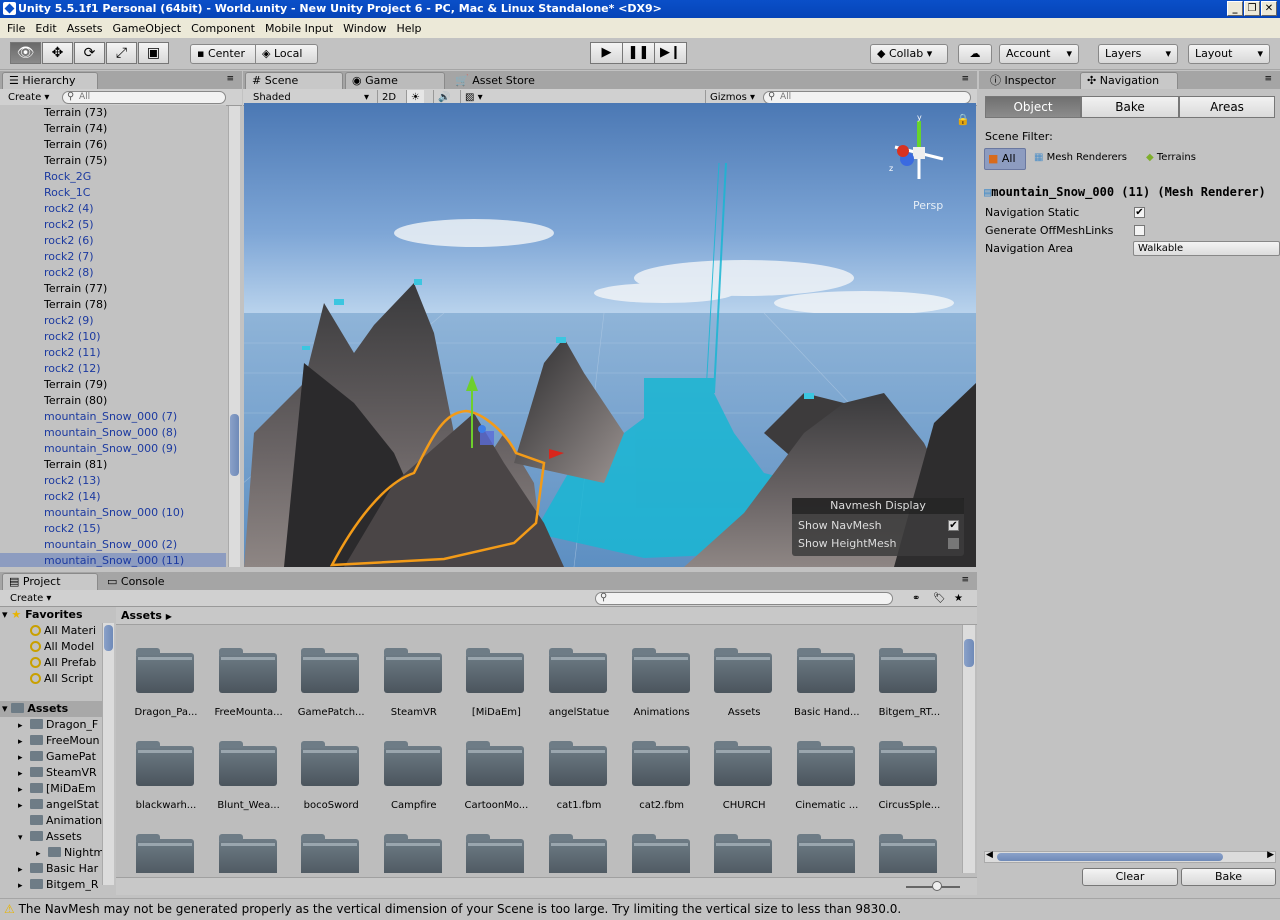 The image size is (1280, 920). What do you see at coordinates (1033, 107) in the screenshot?
I see `nav-tab-object: Object` at bounding box center [1033, 107].